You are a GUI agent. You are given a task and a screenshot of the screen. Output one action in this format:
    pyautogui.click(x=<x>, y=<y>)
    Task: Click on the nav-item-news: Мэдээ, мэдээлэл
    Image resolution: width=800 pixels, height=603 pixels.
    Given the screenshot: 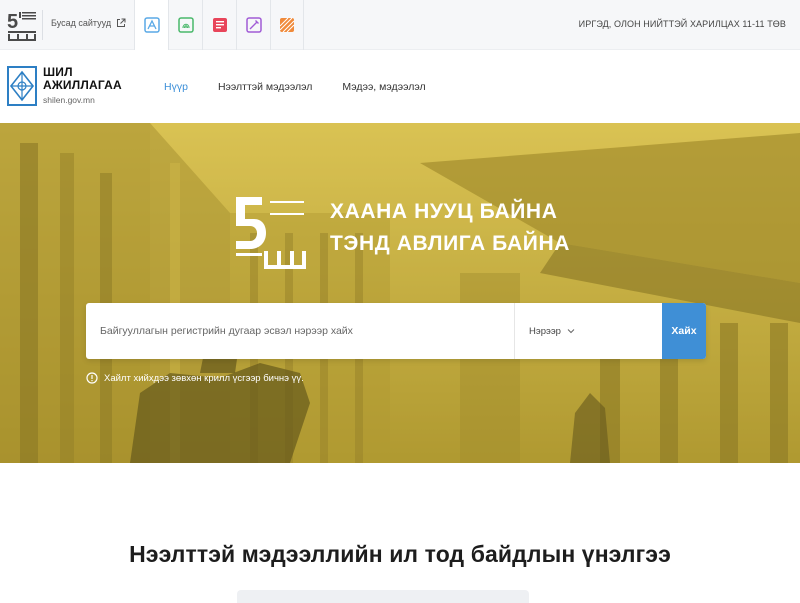 What is the action you would take?
    pyautogui.click(x=383, y=87)
    